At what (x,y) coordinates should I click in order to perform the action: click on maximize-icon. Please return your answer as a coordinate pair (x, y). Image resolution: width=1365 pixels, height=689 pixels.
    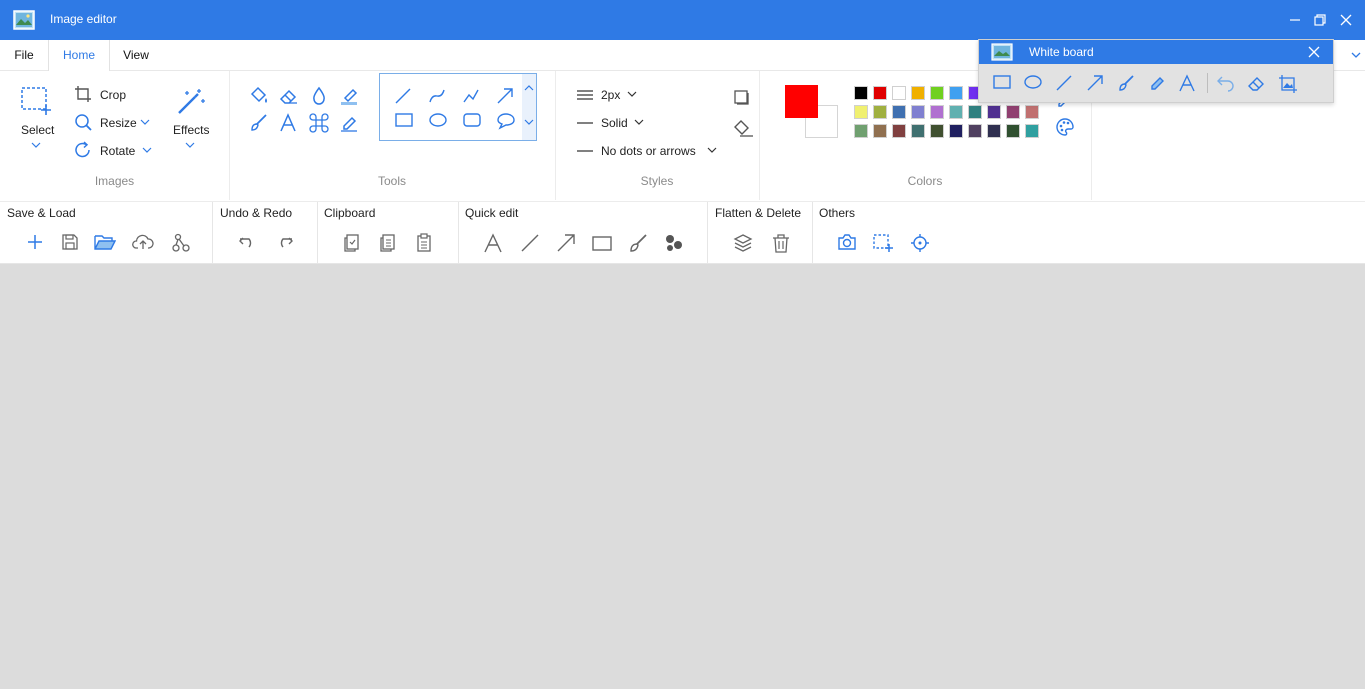
    Looking at the image, I should click on (1320, 20).